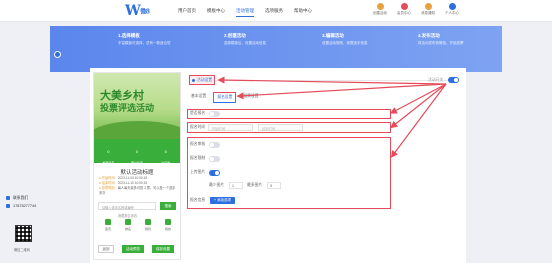 Image resolution: width=552 pixels, height=263 pixels. Describe the element at coordinates (167, 225) in the screenshot. I see `preview-tab-mine: 我的` at that location.